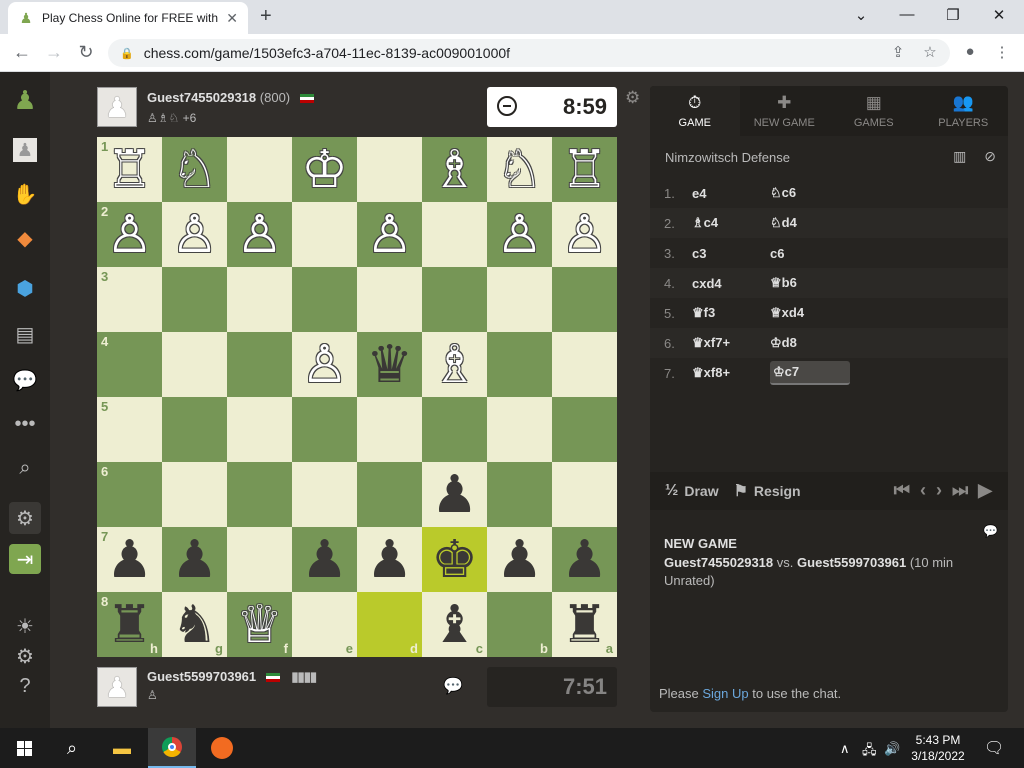 This screenshot has width=1024, height=768. Describe the element at coordinates (731, 223) in the screenshot. I see `white-move: ♗c4` at that location.